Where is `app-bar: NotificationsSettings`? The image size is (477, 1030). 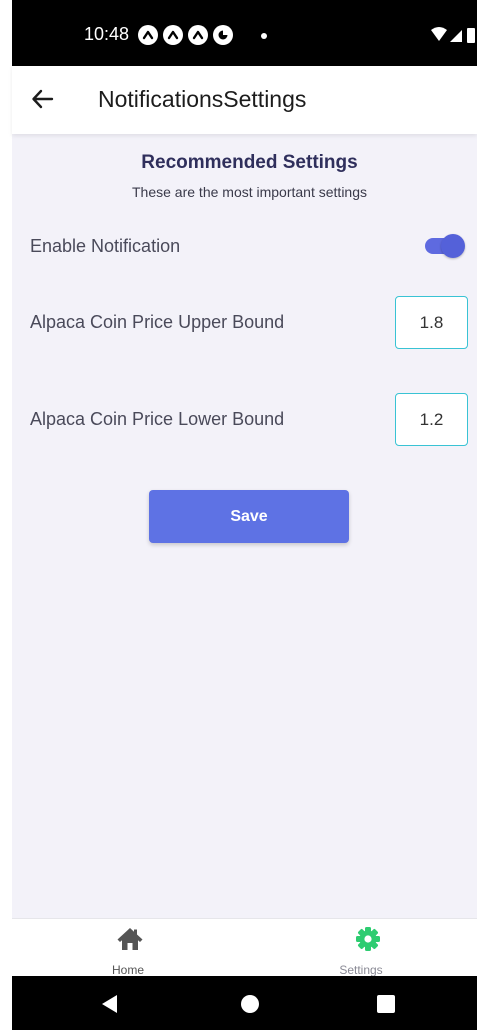 app-bar: NotificationsSettings is located at coordinates (244, 100).